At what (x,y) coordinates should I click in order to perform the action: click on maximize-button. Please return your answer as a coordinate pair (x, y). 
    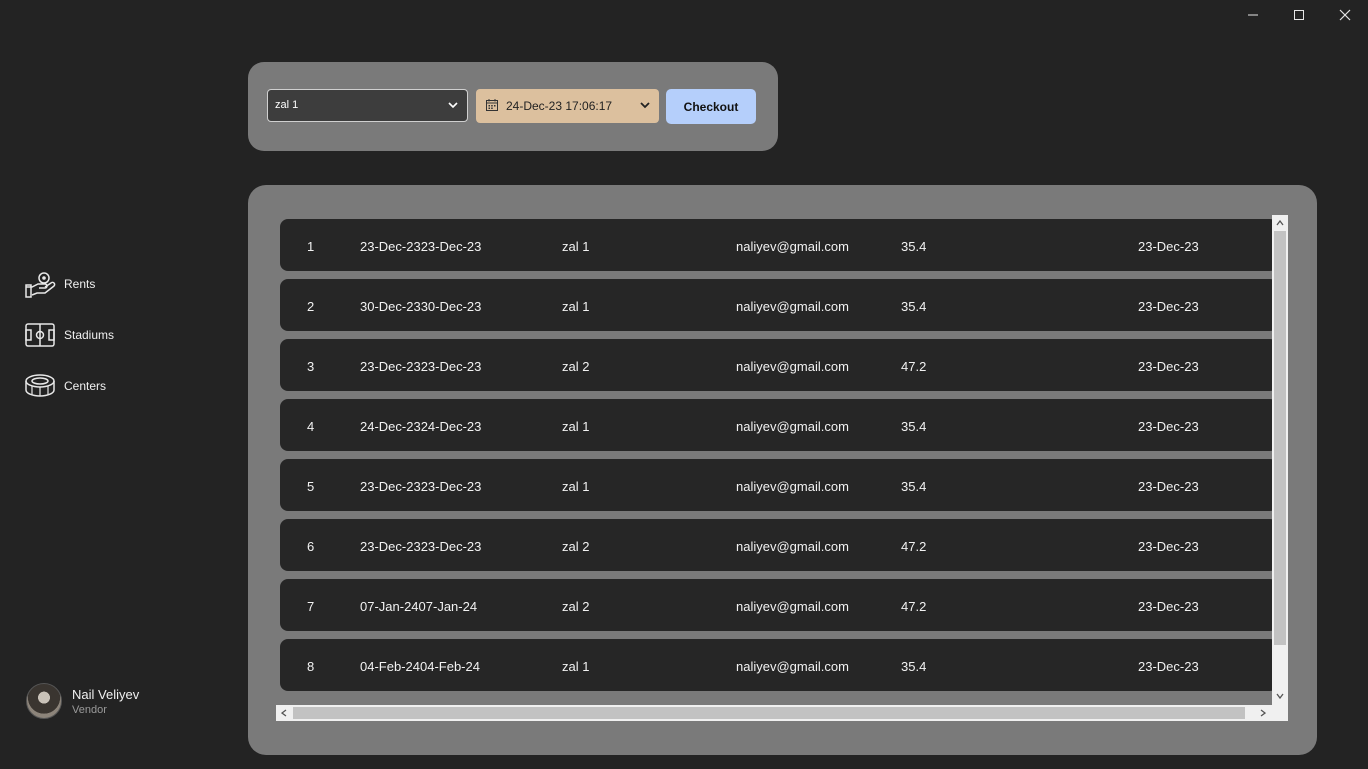
    Looking at the image, I should click on (1299, 15).